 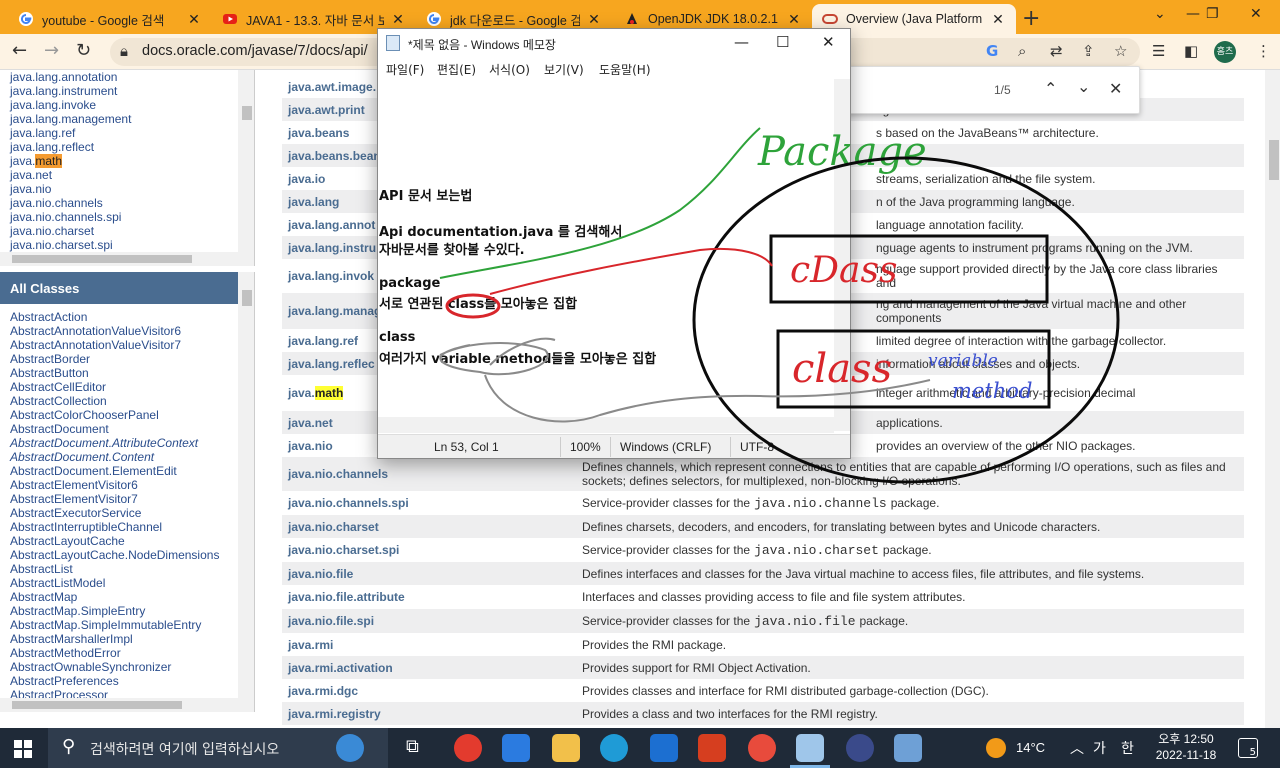 I want to click on class-link: AbstractExecutorService, so click(x=127, y=513).